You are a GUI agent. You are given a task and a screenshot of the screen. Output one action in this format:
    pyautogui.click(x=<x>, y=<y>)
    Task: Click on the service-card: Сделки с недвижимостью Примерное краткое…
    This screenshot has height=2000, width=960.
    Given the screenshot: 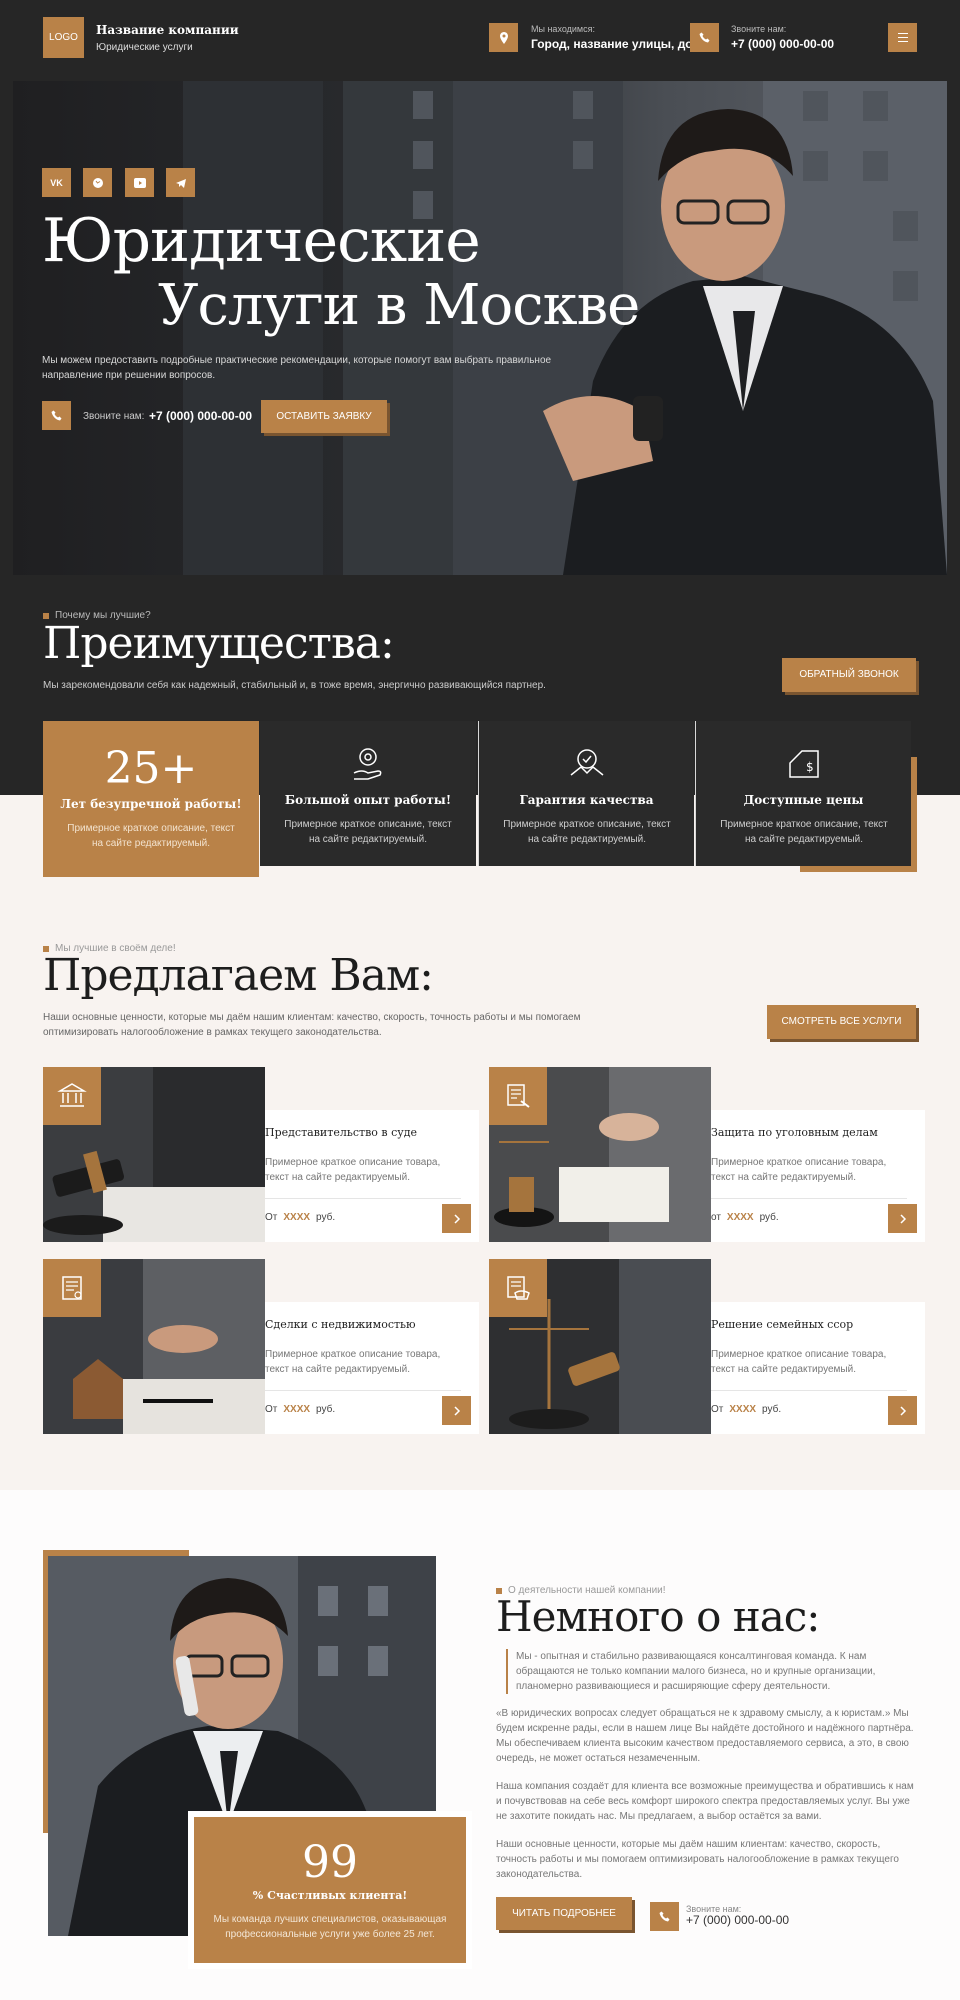 What is the action you would take?
    pyautogui.click(x=261, y=1346)
    